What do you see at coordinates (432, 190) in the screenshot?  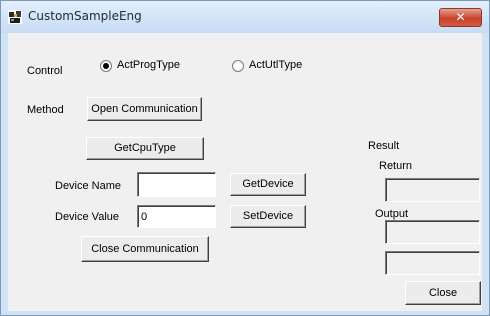 I see `return-field` at bounding box center [432, 190].